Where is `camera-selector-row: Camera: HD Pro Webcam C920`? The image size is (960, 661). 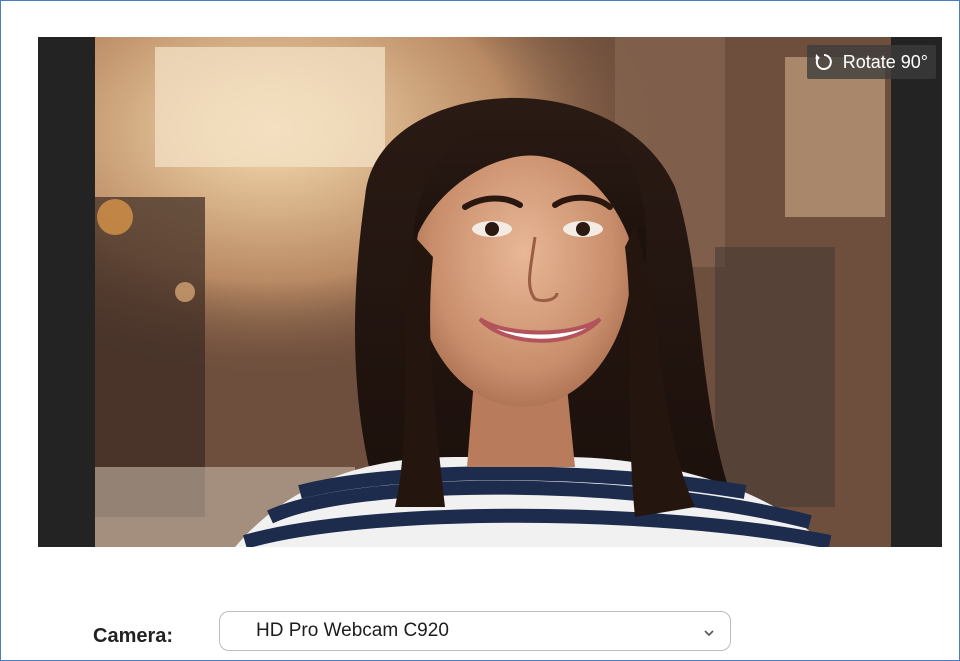 camera-selector-row: Camera: HD Pro Webcam C920 is located at coordinates (412, 631).